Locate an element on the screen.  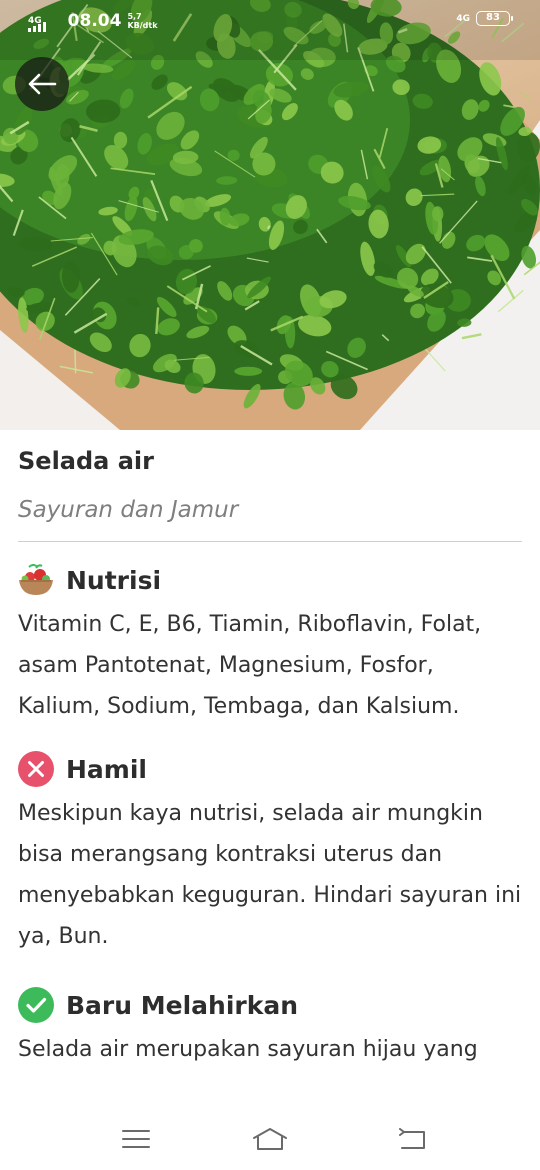
battery-level: 83 is located at coordinates (493, 17).